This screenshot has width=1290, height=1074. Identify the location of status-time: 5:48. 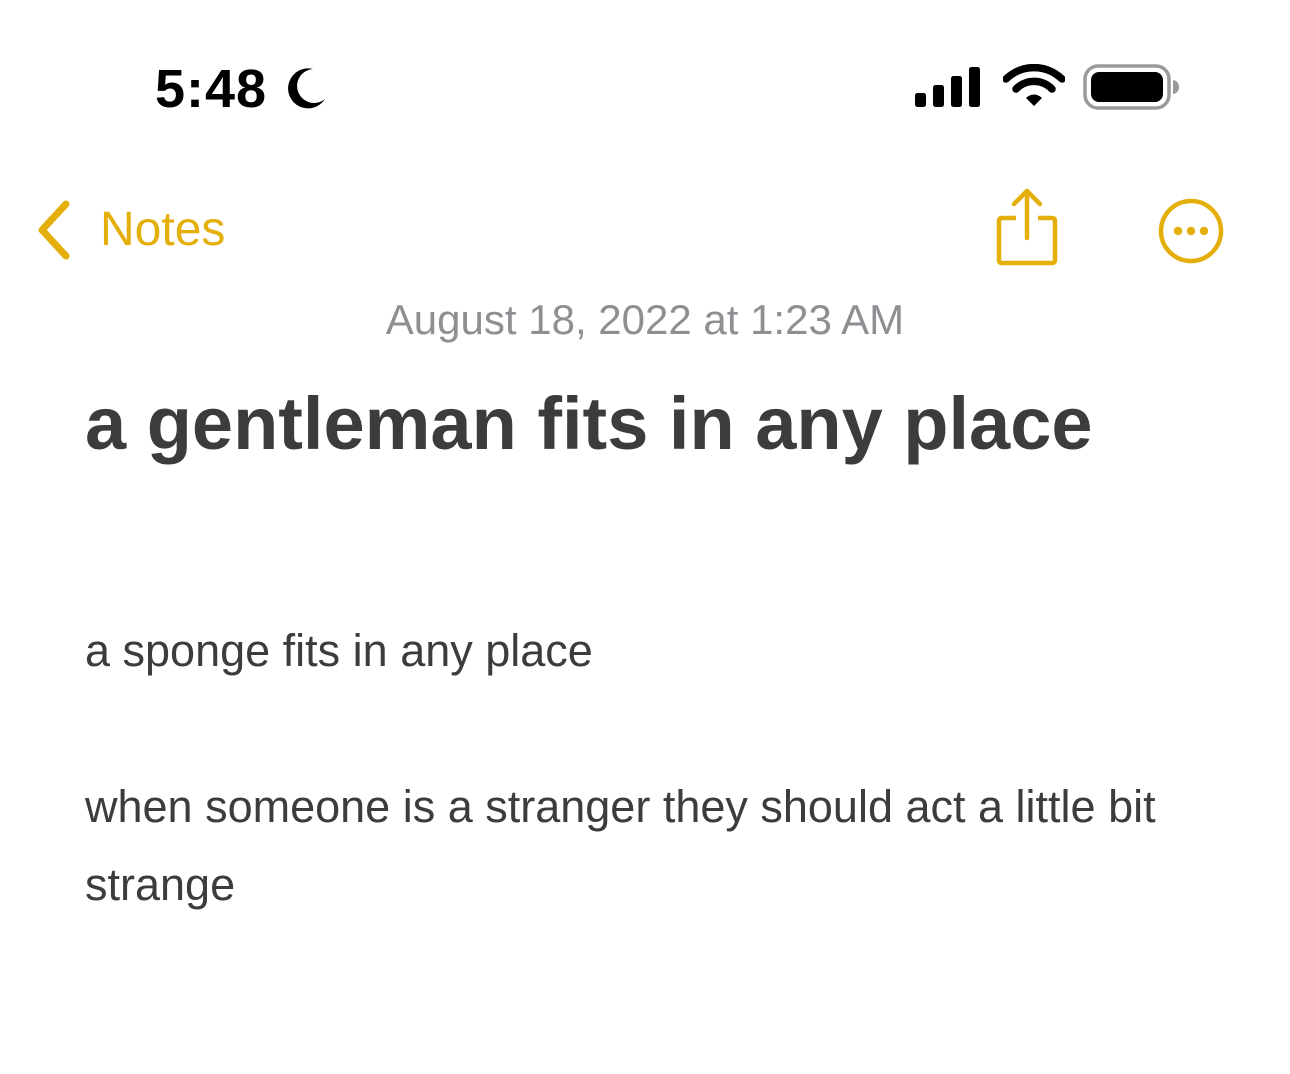
(211, 89).